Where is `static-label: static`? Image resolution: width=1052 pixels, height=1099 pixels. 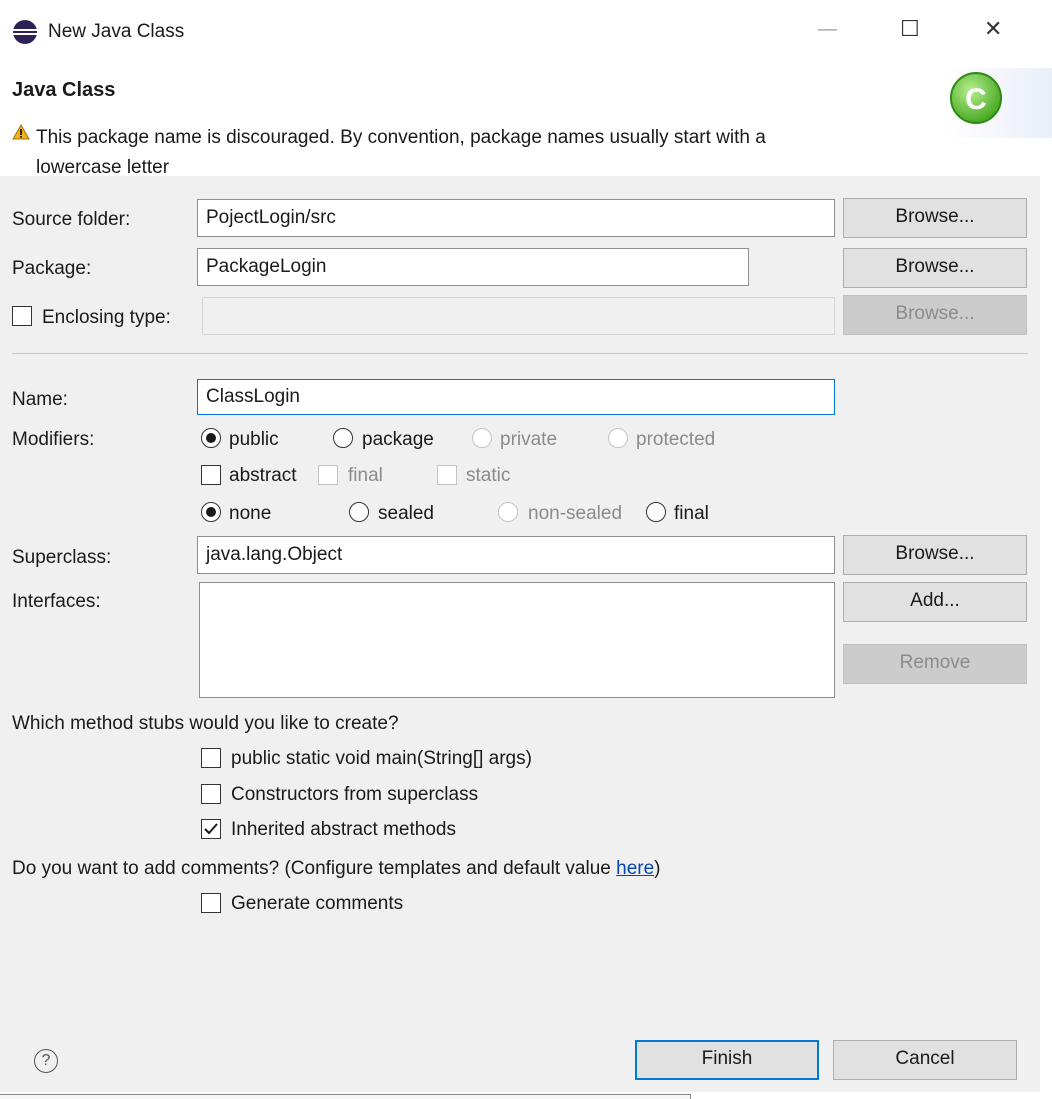
static-label: static is located at coordinates (488, 475).